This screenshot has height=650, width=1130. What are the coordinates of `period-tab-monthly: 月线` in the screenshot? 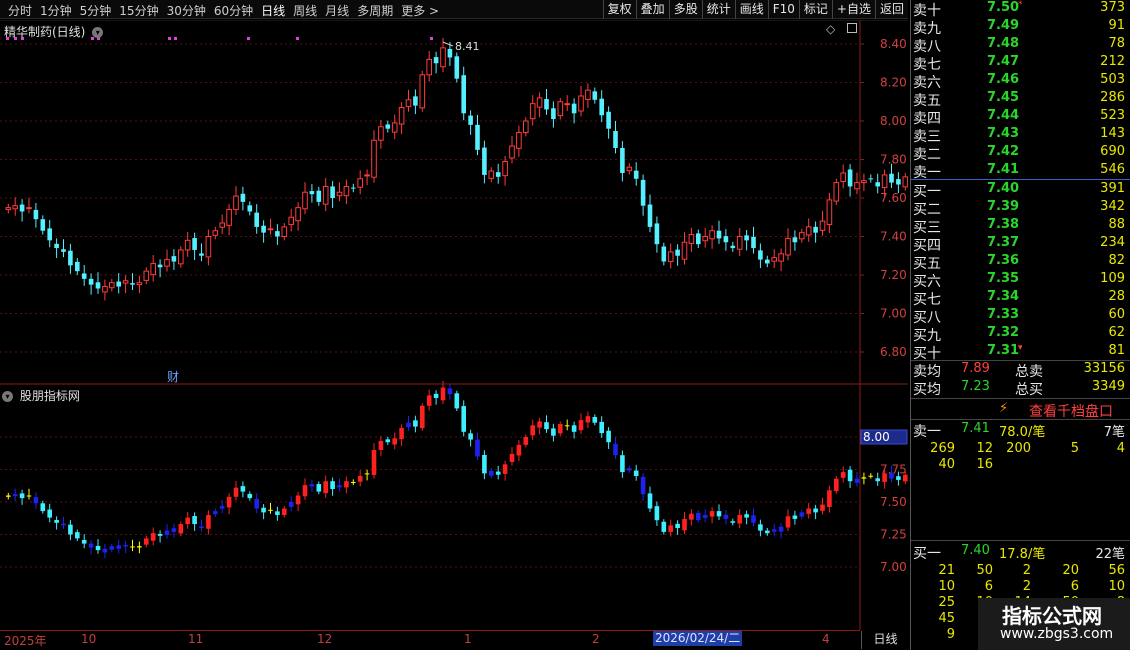 It's located at (337, 10).